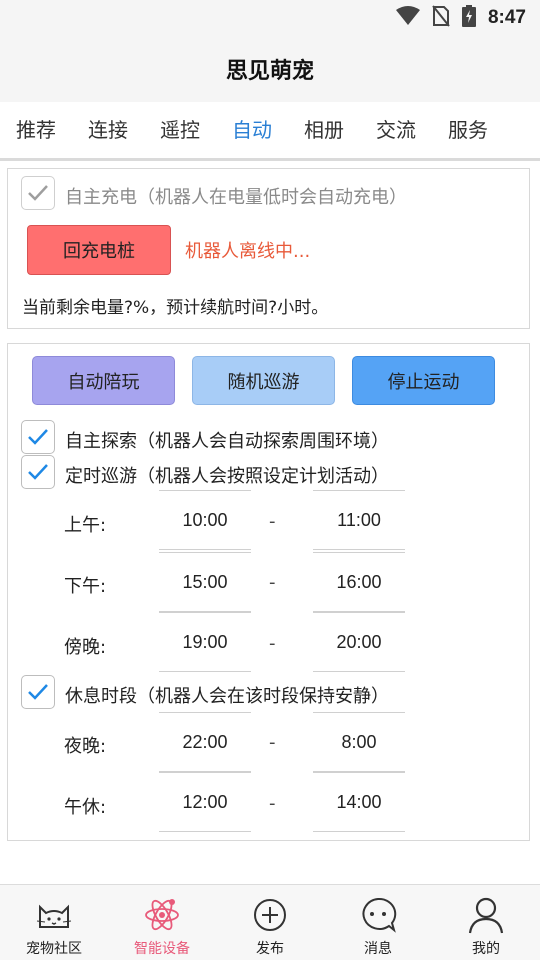  I want to click on nav-pet-community: 宠物社区, so click(54, 922).